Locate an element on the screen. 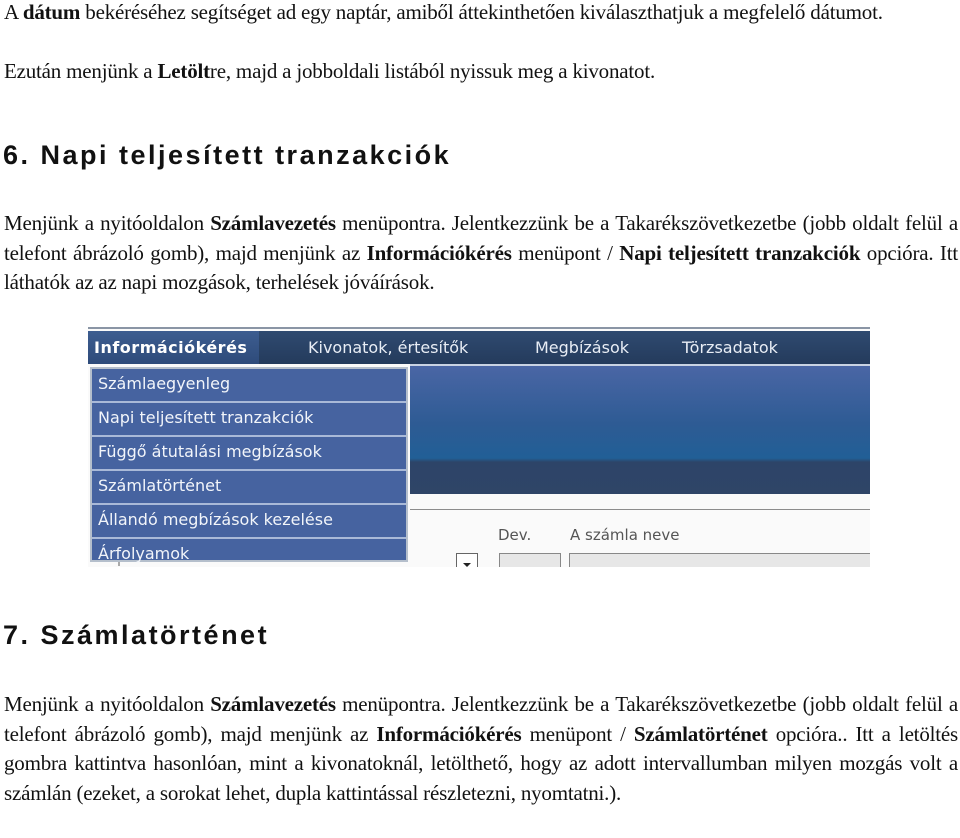  bold-term: Számlatörténet is located at coordinates (700, 733).